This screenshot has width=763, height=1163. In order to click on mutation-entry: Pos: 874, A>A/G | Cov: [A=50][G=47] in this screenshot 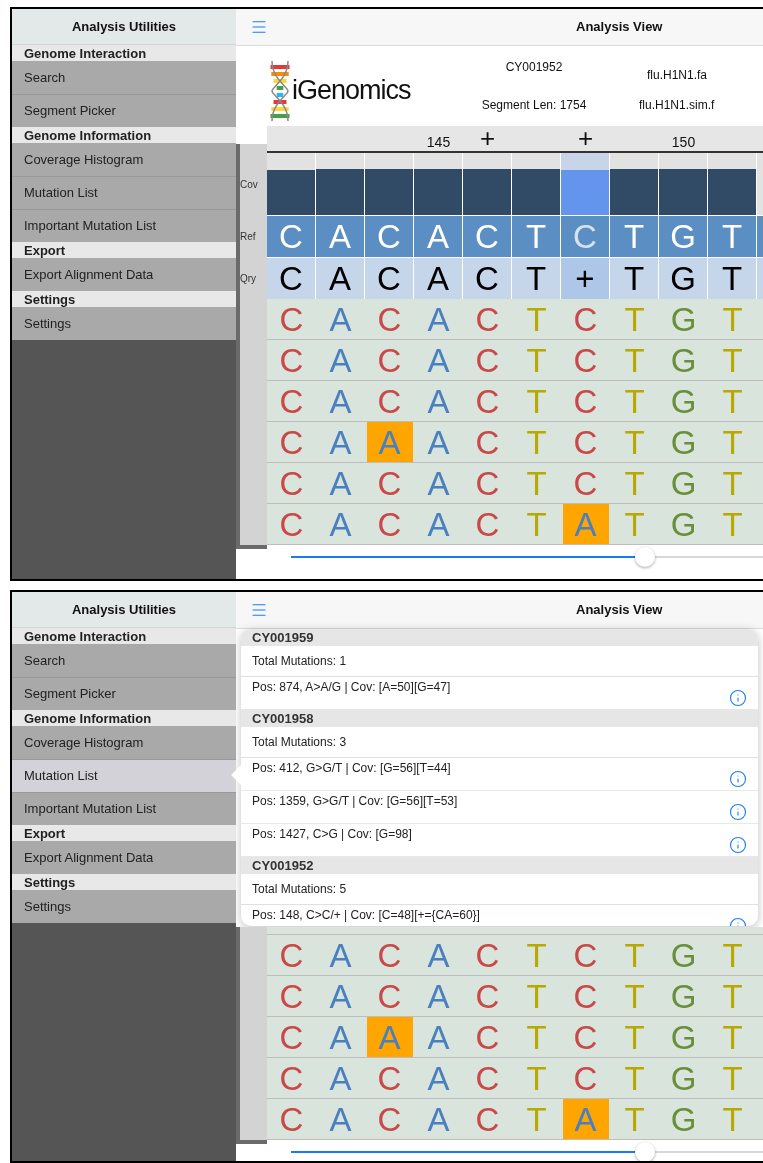, I will do `click(351, 687)`.